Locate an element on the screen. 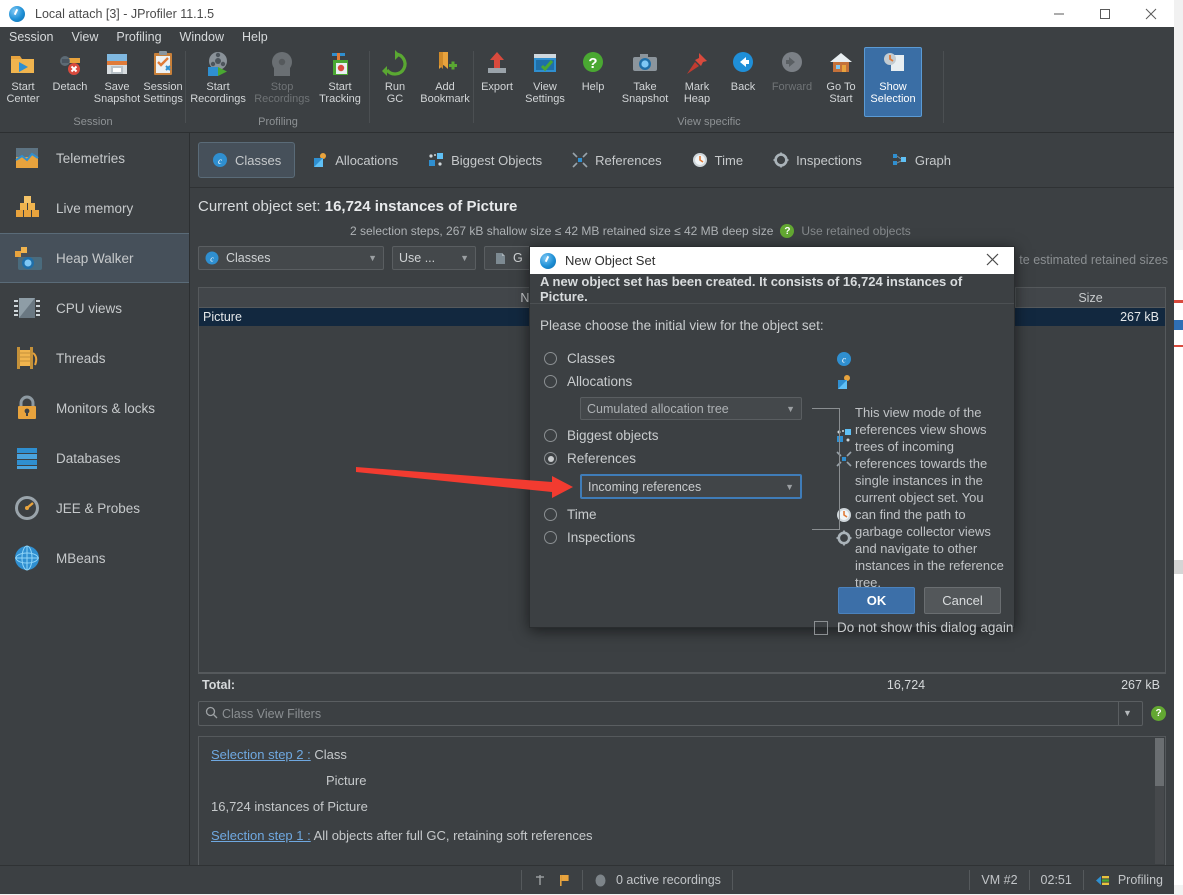 Image resolution: width=1183 pixels, height=895 pixels. radio-option-allocations: Allocations is located at coordinates (697, 381).